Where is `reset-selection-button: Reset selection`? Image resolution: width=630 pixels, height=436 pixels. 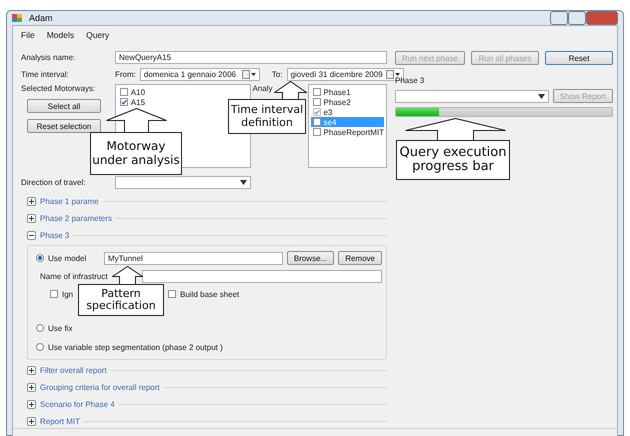
reset-selection-button: Reset selection is located at coordinates (64, 126).